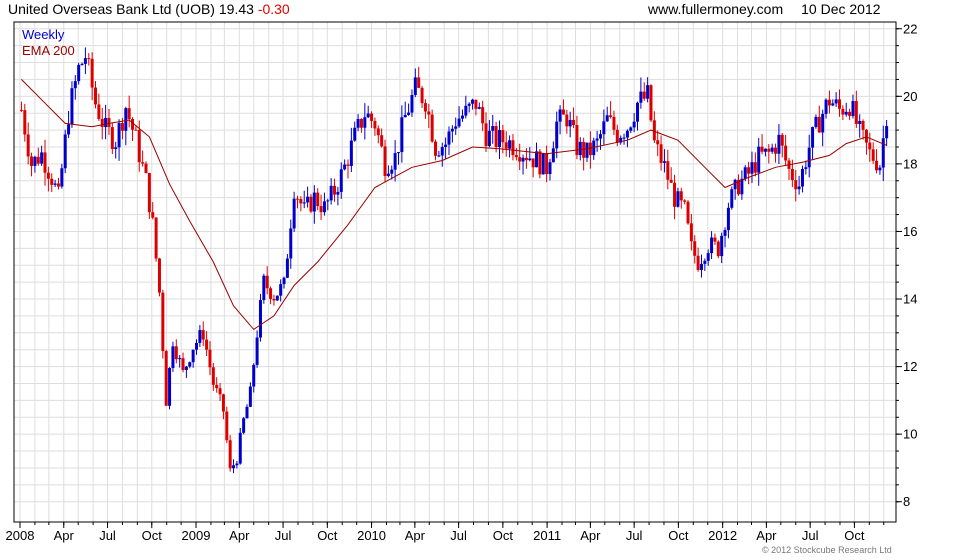 This screenshot has width=980, height=560. Describe the element at coordinates (827, 550) in the screenshot. I see `copyright-notice: © 2012 Stockcube Research Ltd` at that location.